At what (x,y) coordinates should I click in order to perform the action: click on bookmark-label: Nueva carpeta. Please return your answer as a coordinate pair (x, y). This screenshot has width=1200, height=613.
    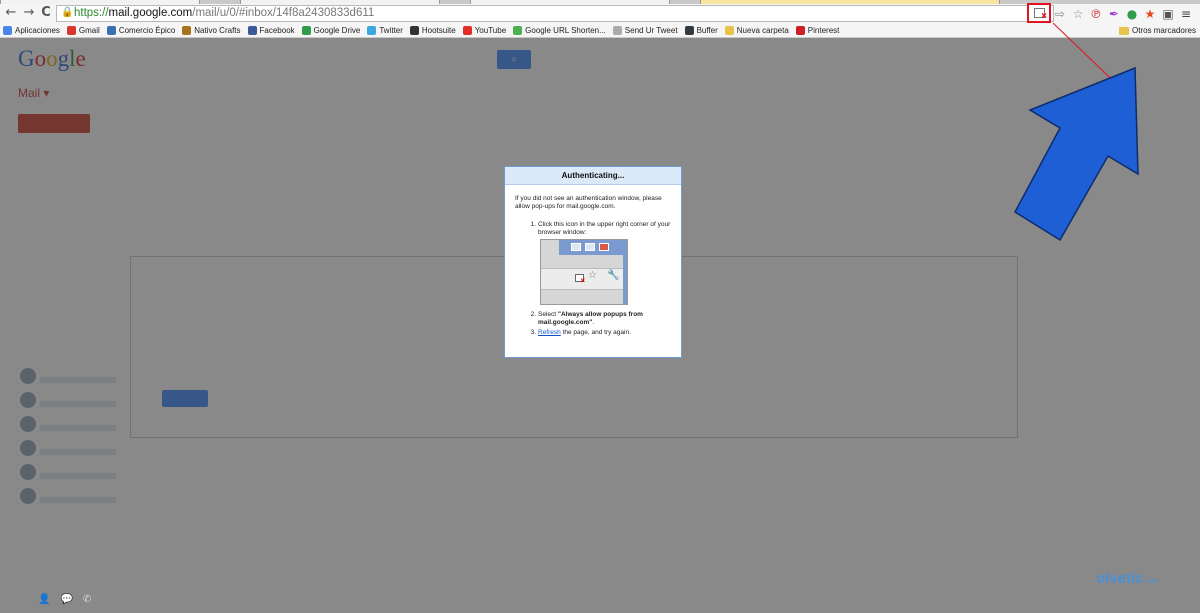
    Looking at the image, I should click on (762, 30).